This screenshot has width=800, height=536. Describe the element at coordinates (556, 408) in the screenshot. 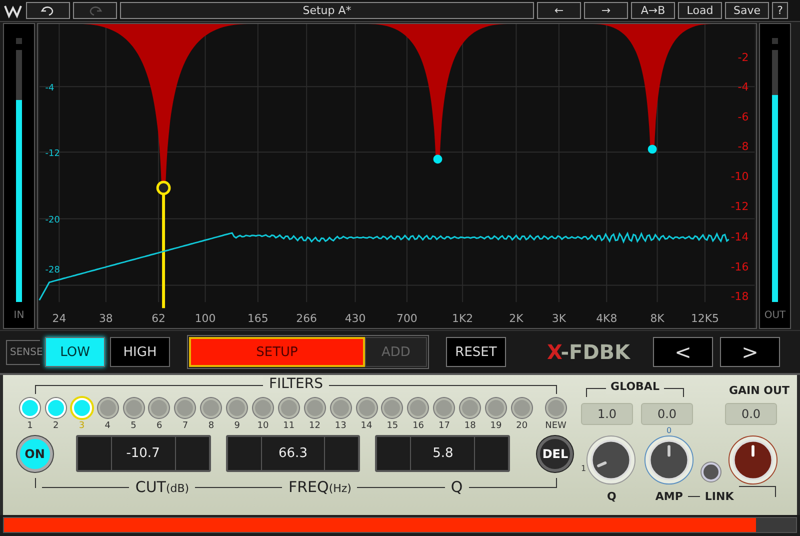

I see `new-filter-button` at that location.